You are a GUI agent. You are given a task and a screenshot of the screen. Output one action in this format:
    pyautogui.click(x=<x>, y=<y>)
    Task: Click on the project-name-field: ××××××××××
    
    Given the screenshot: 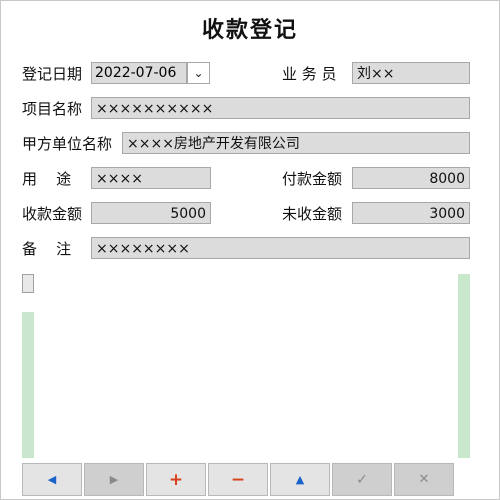 What is the action you would take?
    pyautogui.click(x=280, y=108)
    